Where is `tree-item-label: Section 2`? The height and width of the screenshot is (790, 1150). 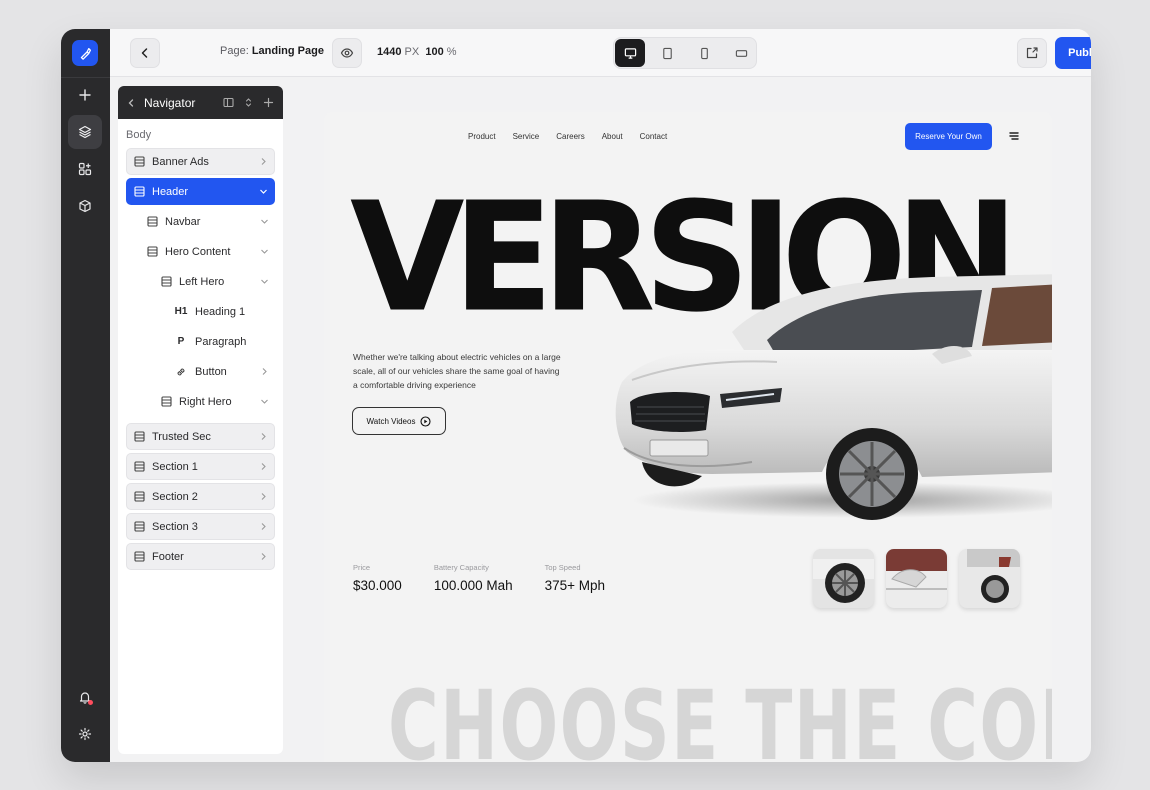 tree-item-label: Section 2 is located at coordinates (175, 496).